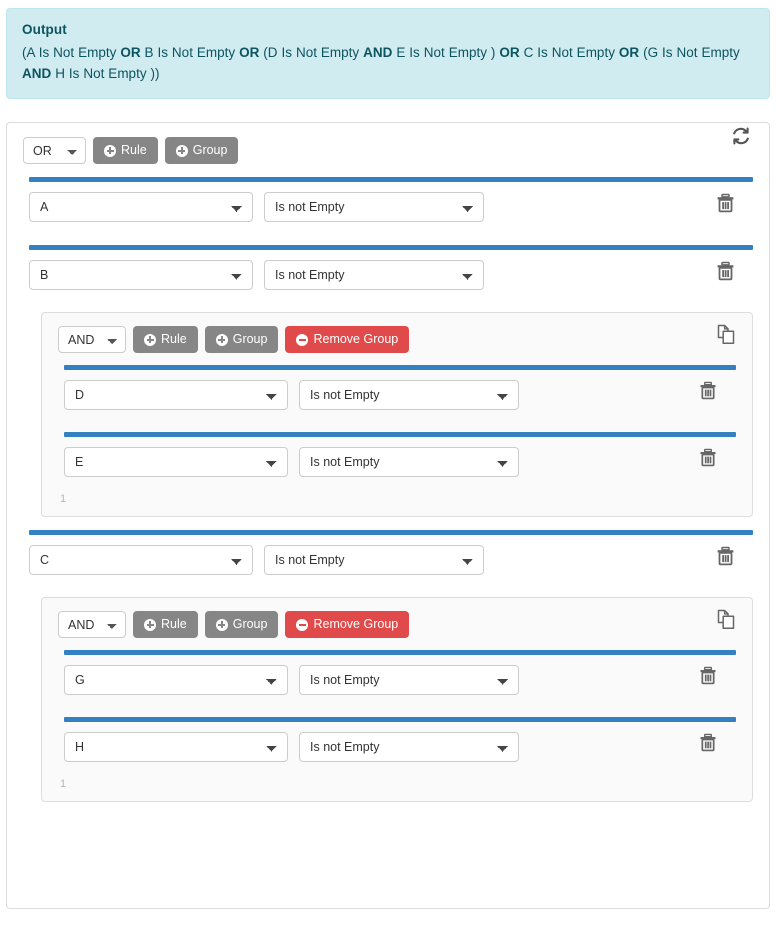 The image size is (776, 925). I want to click on root-add-group-label: Group, so click(210, 150).